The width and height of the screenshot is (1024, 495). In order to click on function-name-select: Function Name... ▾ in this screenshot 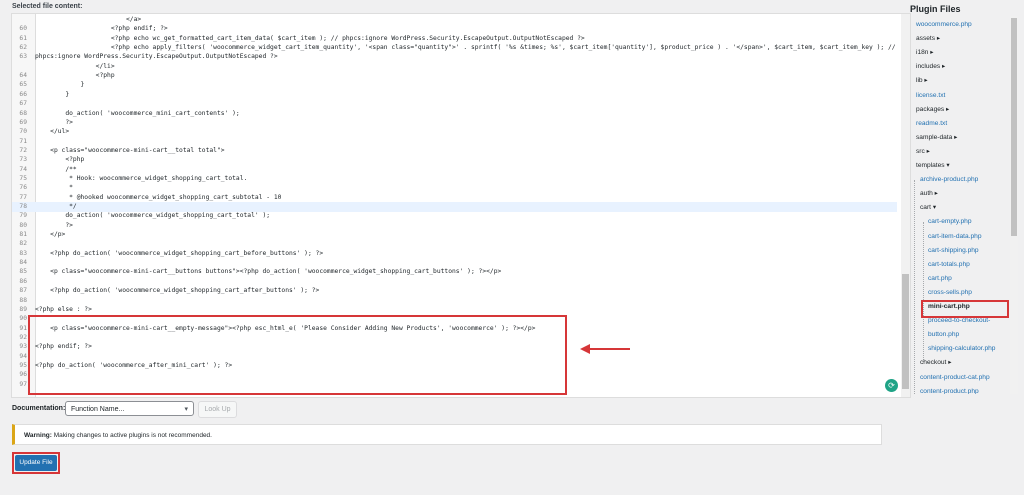, I will do `click(129, 408)`.